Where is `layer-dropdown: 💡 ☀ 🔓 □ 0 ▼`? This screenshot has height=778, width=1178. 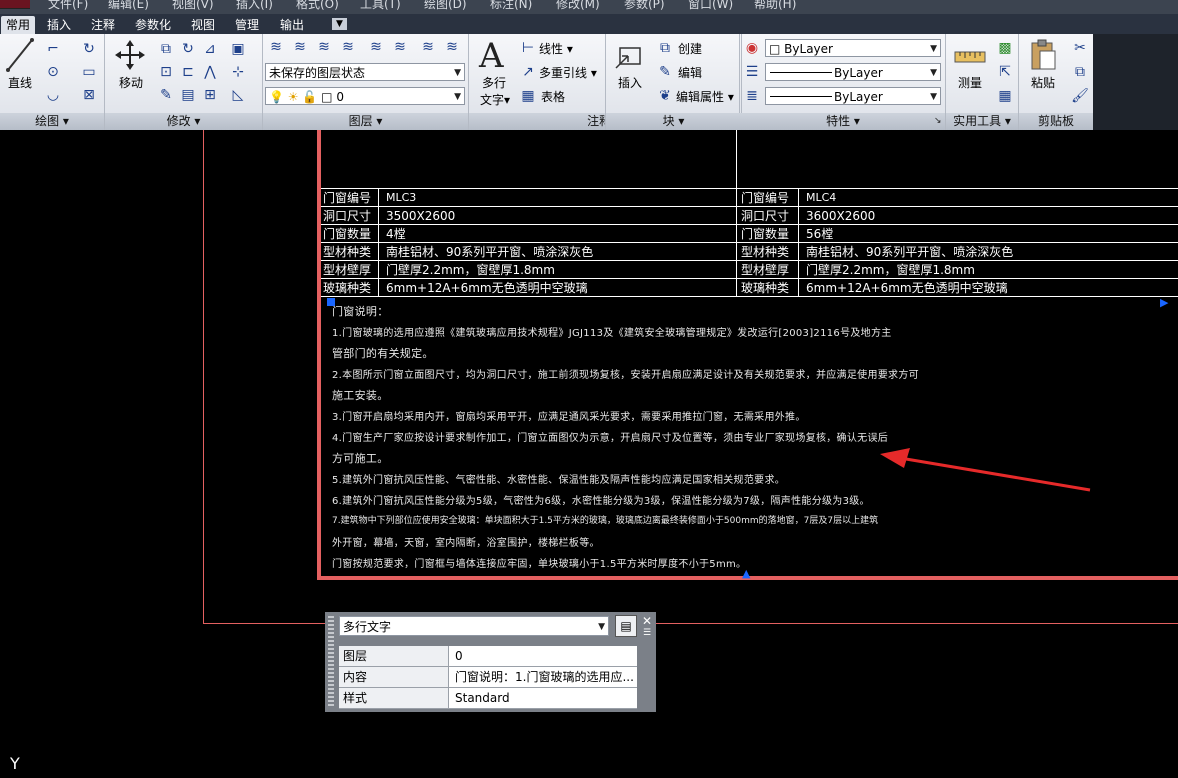
layer-dropdown: 💡 ☀ 🔓 □ 0 ▼ is located at coordinates (365, 96).